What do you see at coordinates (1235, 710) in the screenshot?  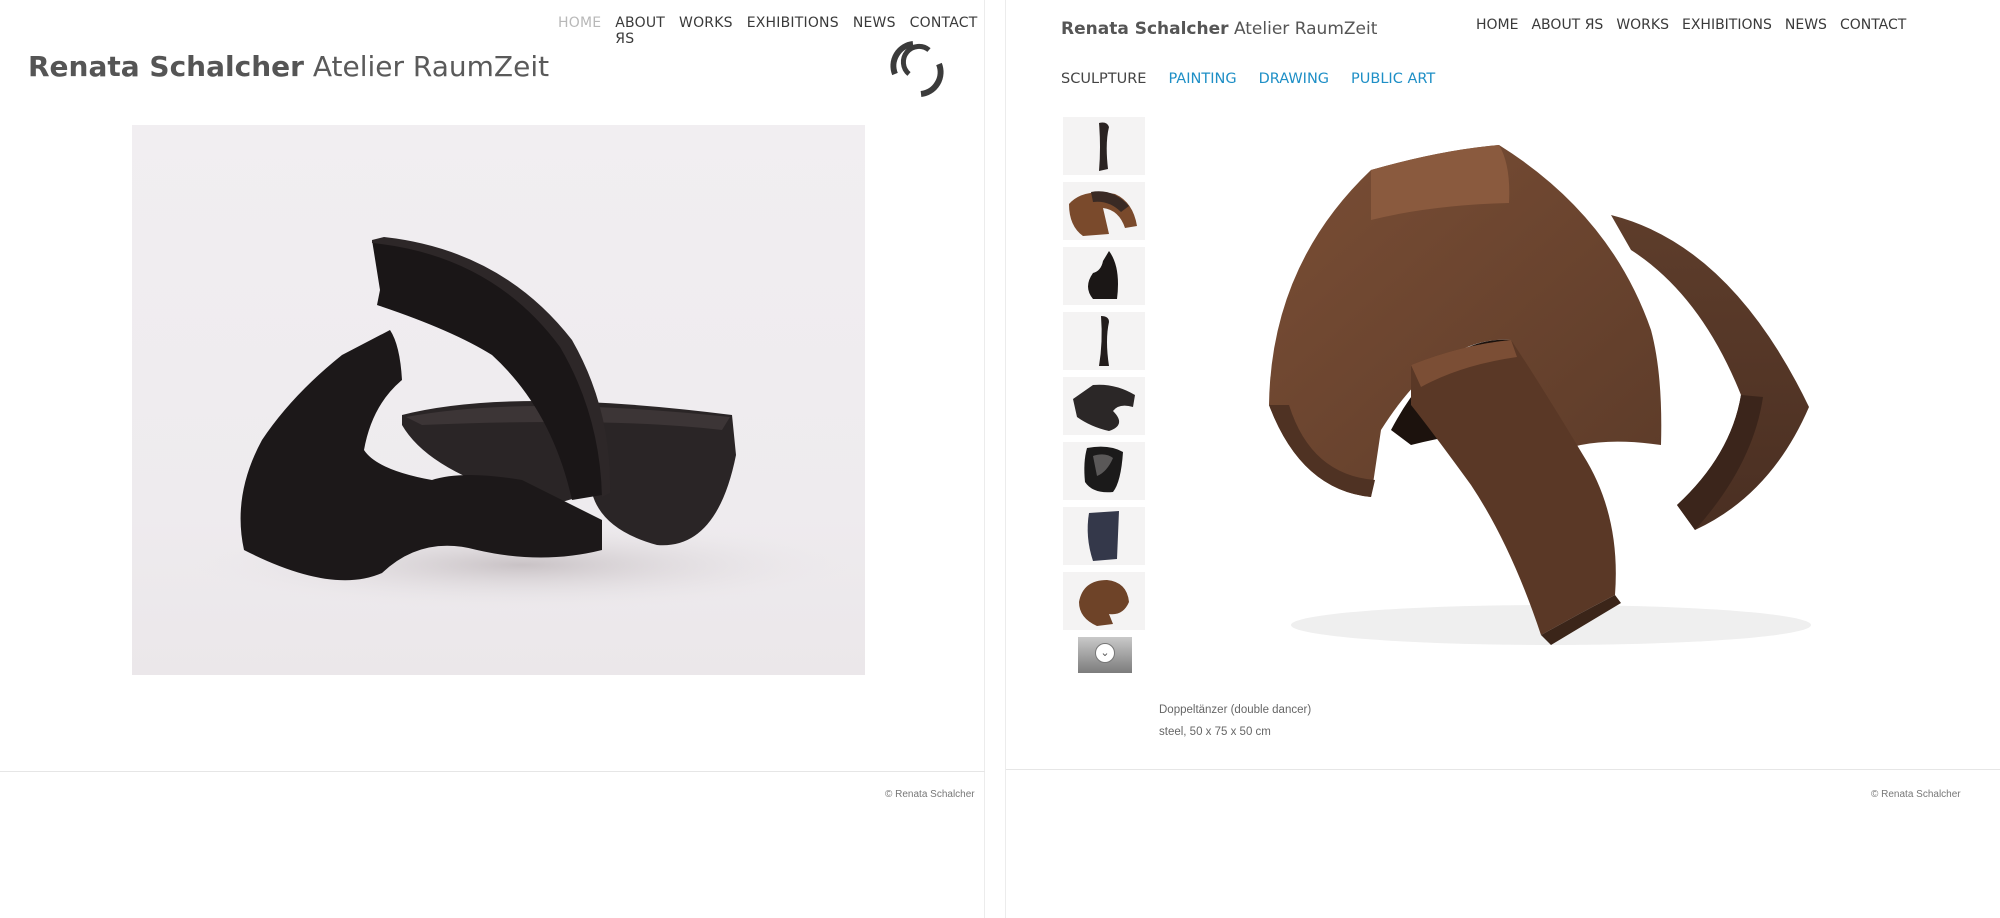 I see `work-title: Doppeltänzer (double dancer)` at bounding box center [1235, 710].